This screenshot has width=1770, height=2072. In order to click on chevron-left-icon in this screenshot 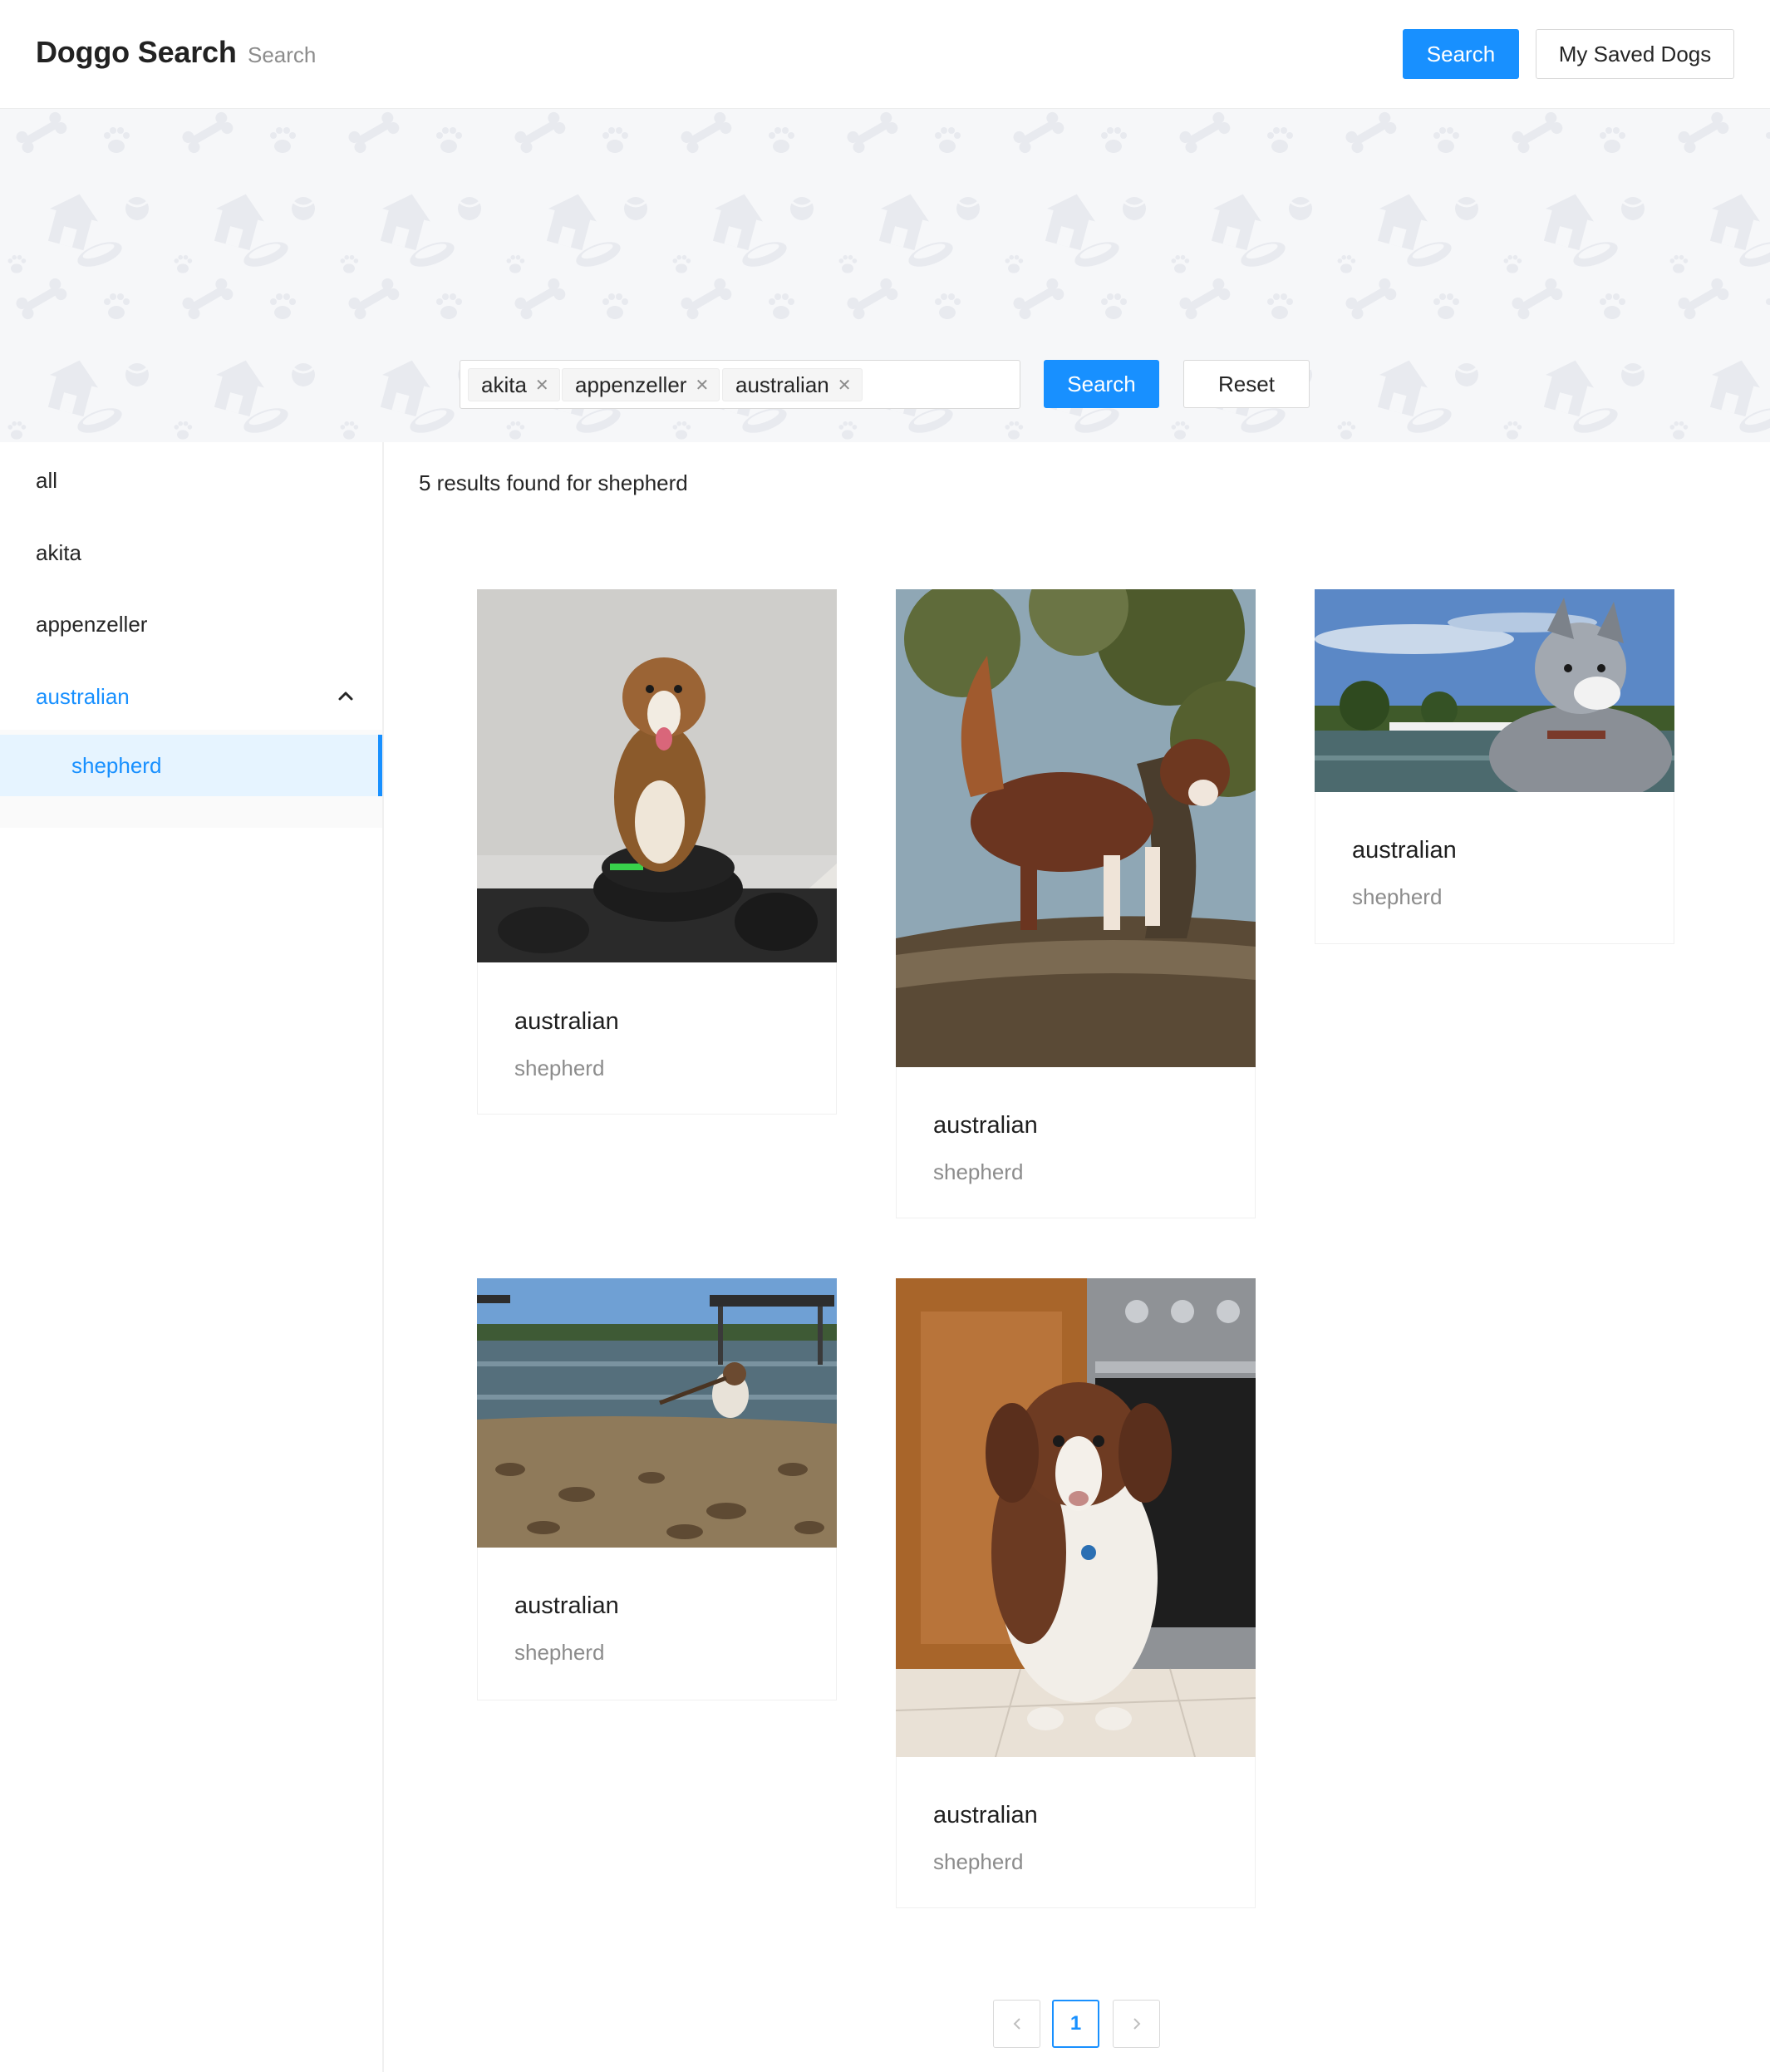, I will do `click(1016, 2024)`.